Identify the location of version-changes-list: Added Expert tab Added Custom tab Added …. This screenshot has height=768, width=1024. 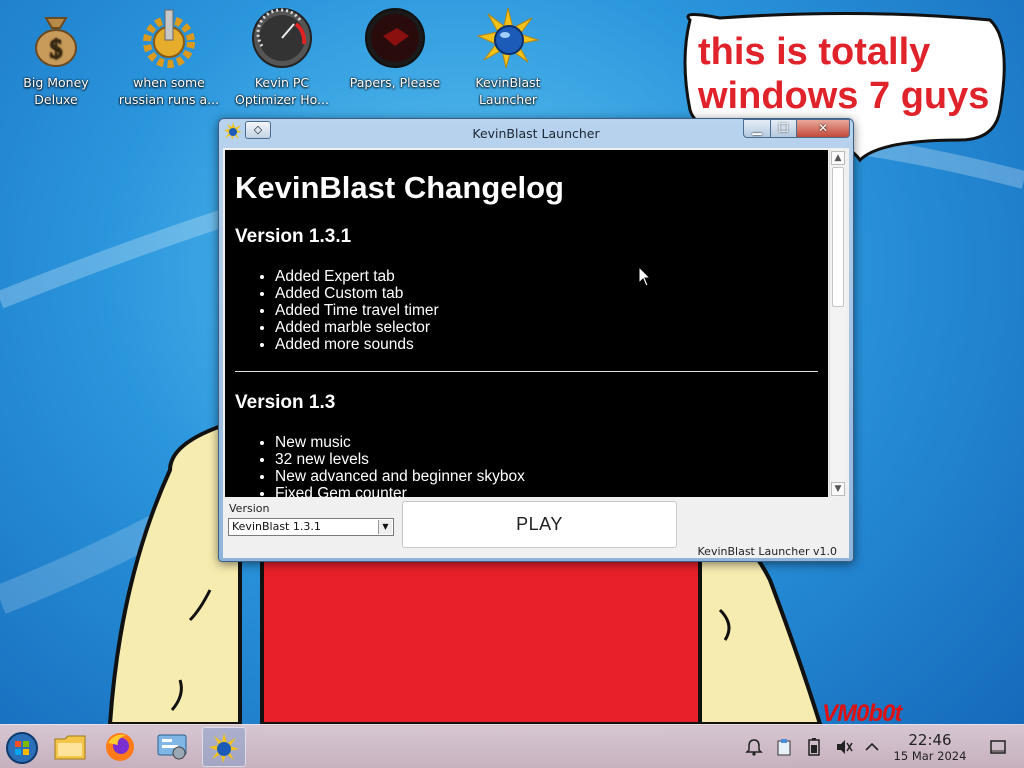
(526, 310).